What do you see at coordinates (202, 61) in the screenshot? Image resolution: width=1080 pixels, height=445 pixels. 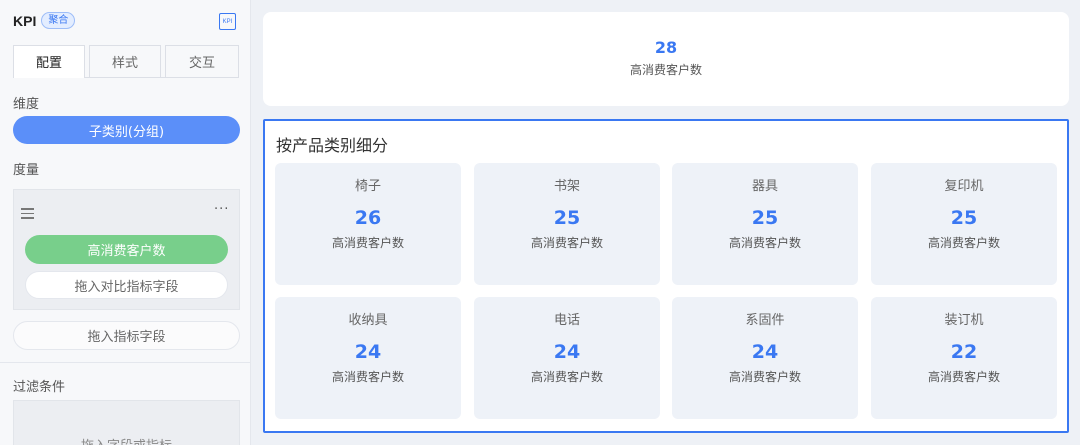 I see `tab-interaction: 交互` at bounding box center [202, 61].